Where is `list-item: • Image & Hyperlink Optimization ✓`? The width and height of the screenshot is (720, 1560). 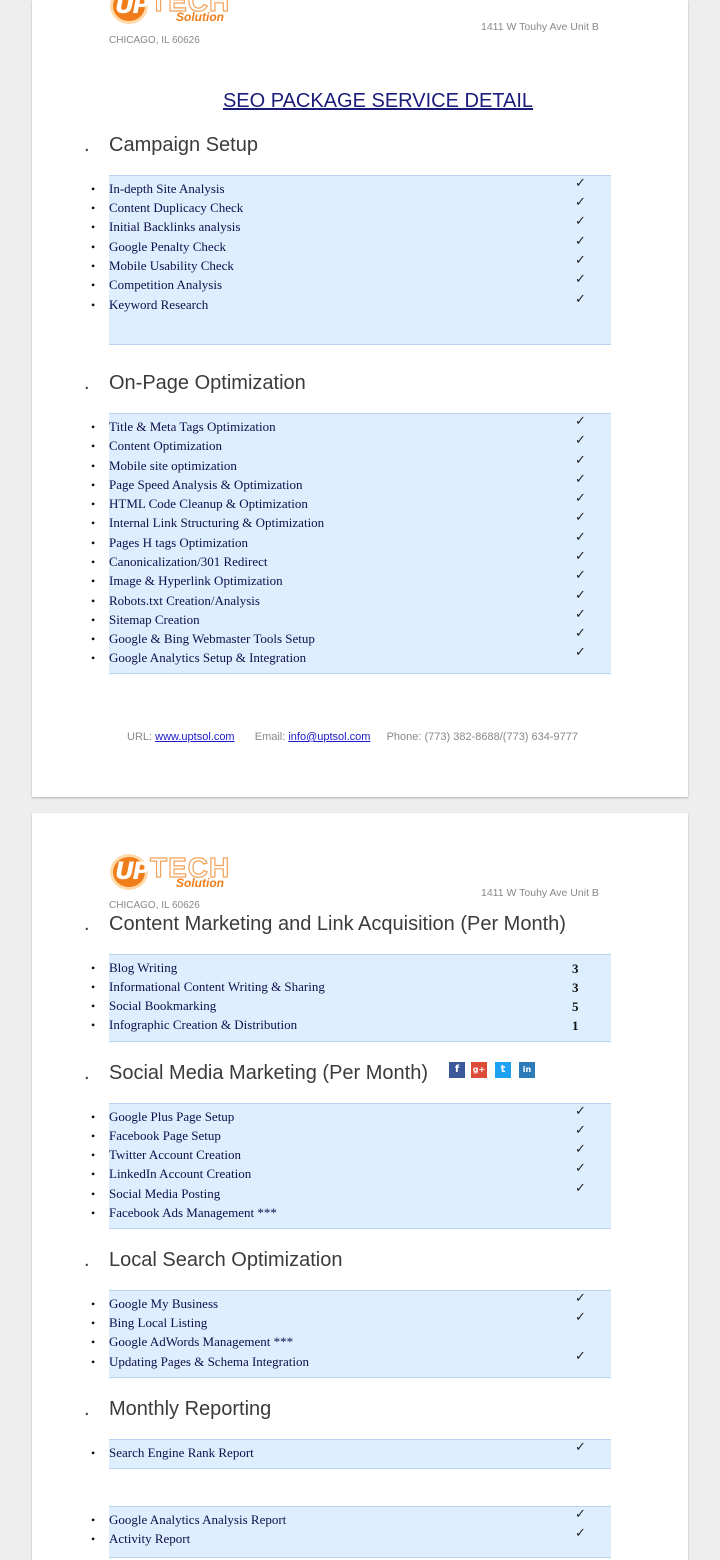 list-item: • Image & Hyperlink Optimization ✓ is located at coordinates (351, 580).